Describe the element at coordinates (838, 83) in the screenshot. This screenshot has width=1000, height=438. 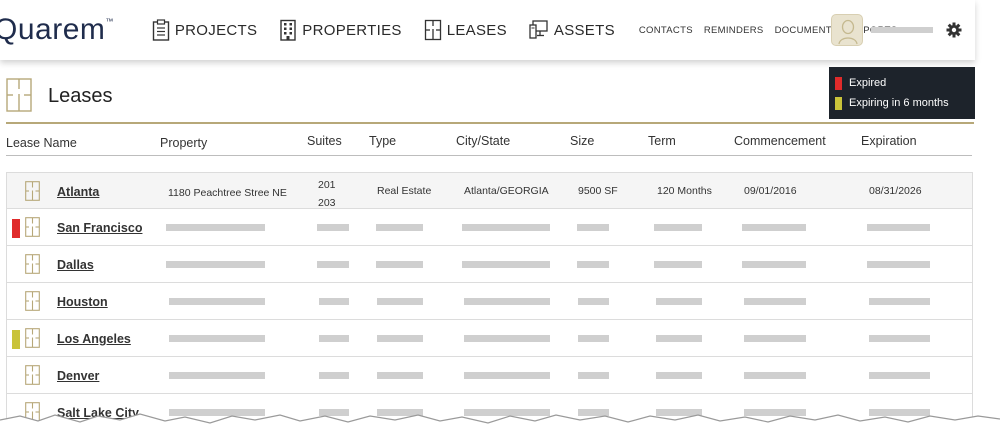
I see `legend-swatch-expired` at that location.